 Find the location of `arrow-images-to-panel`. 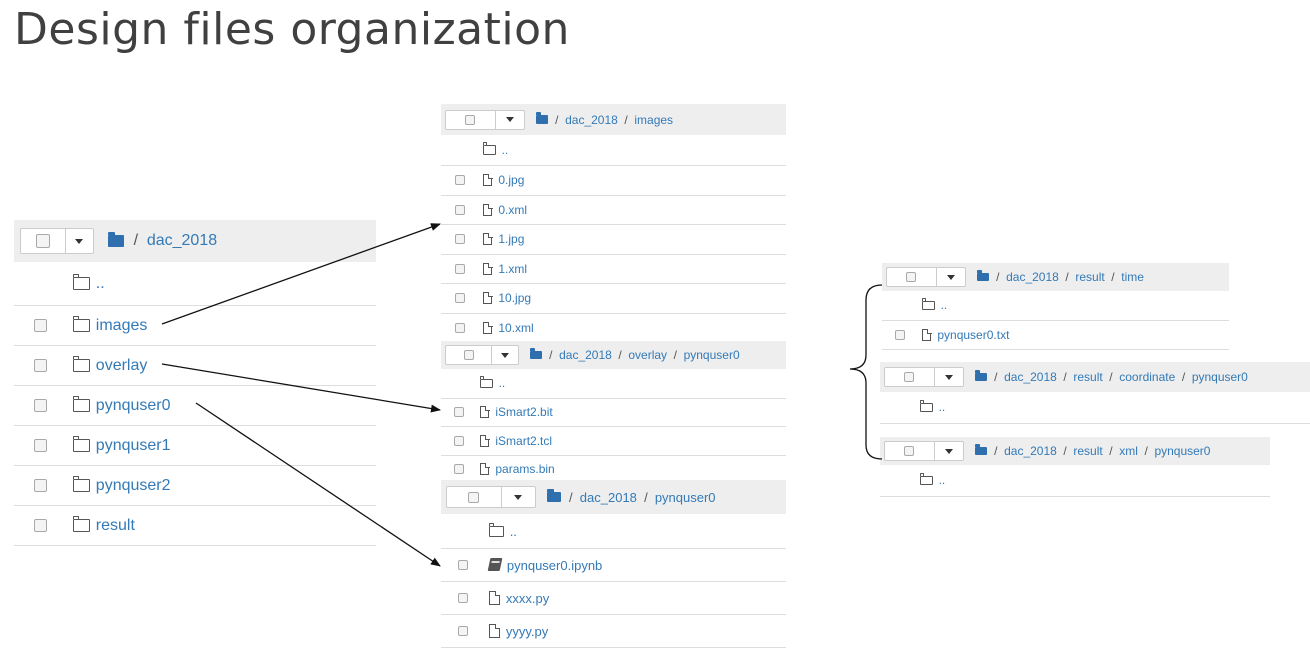

arrow-images-to-panel is located at coordinates (301, 274).